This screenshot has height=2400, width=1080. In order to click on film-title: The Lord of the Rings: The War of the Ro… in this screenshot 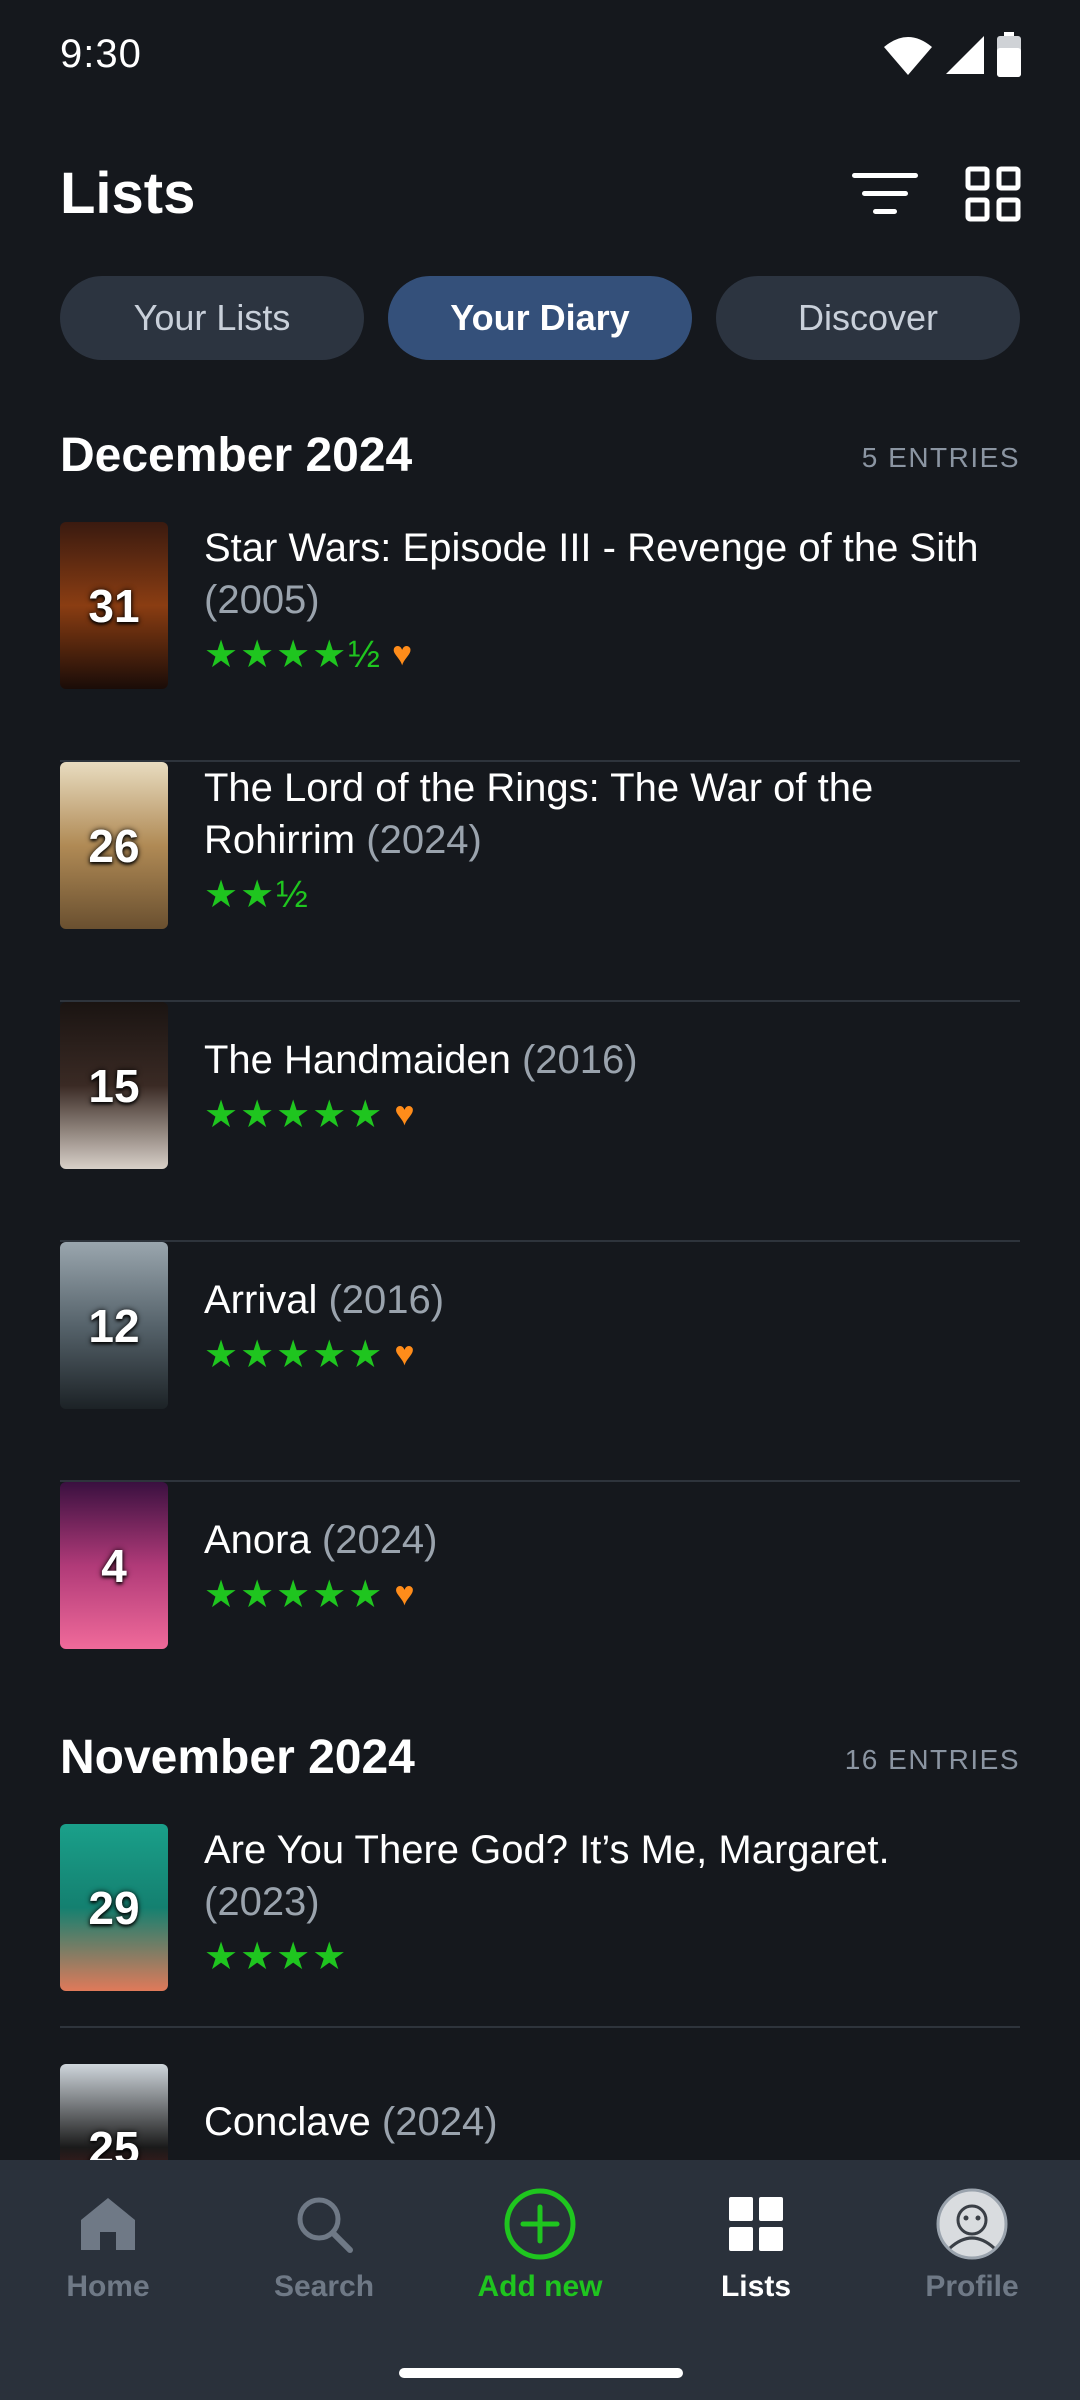, I will do `click(604, 814)`.